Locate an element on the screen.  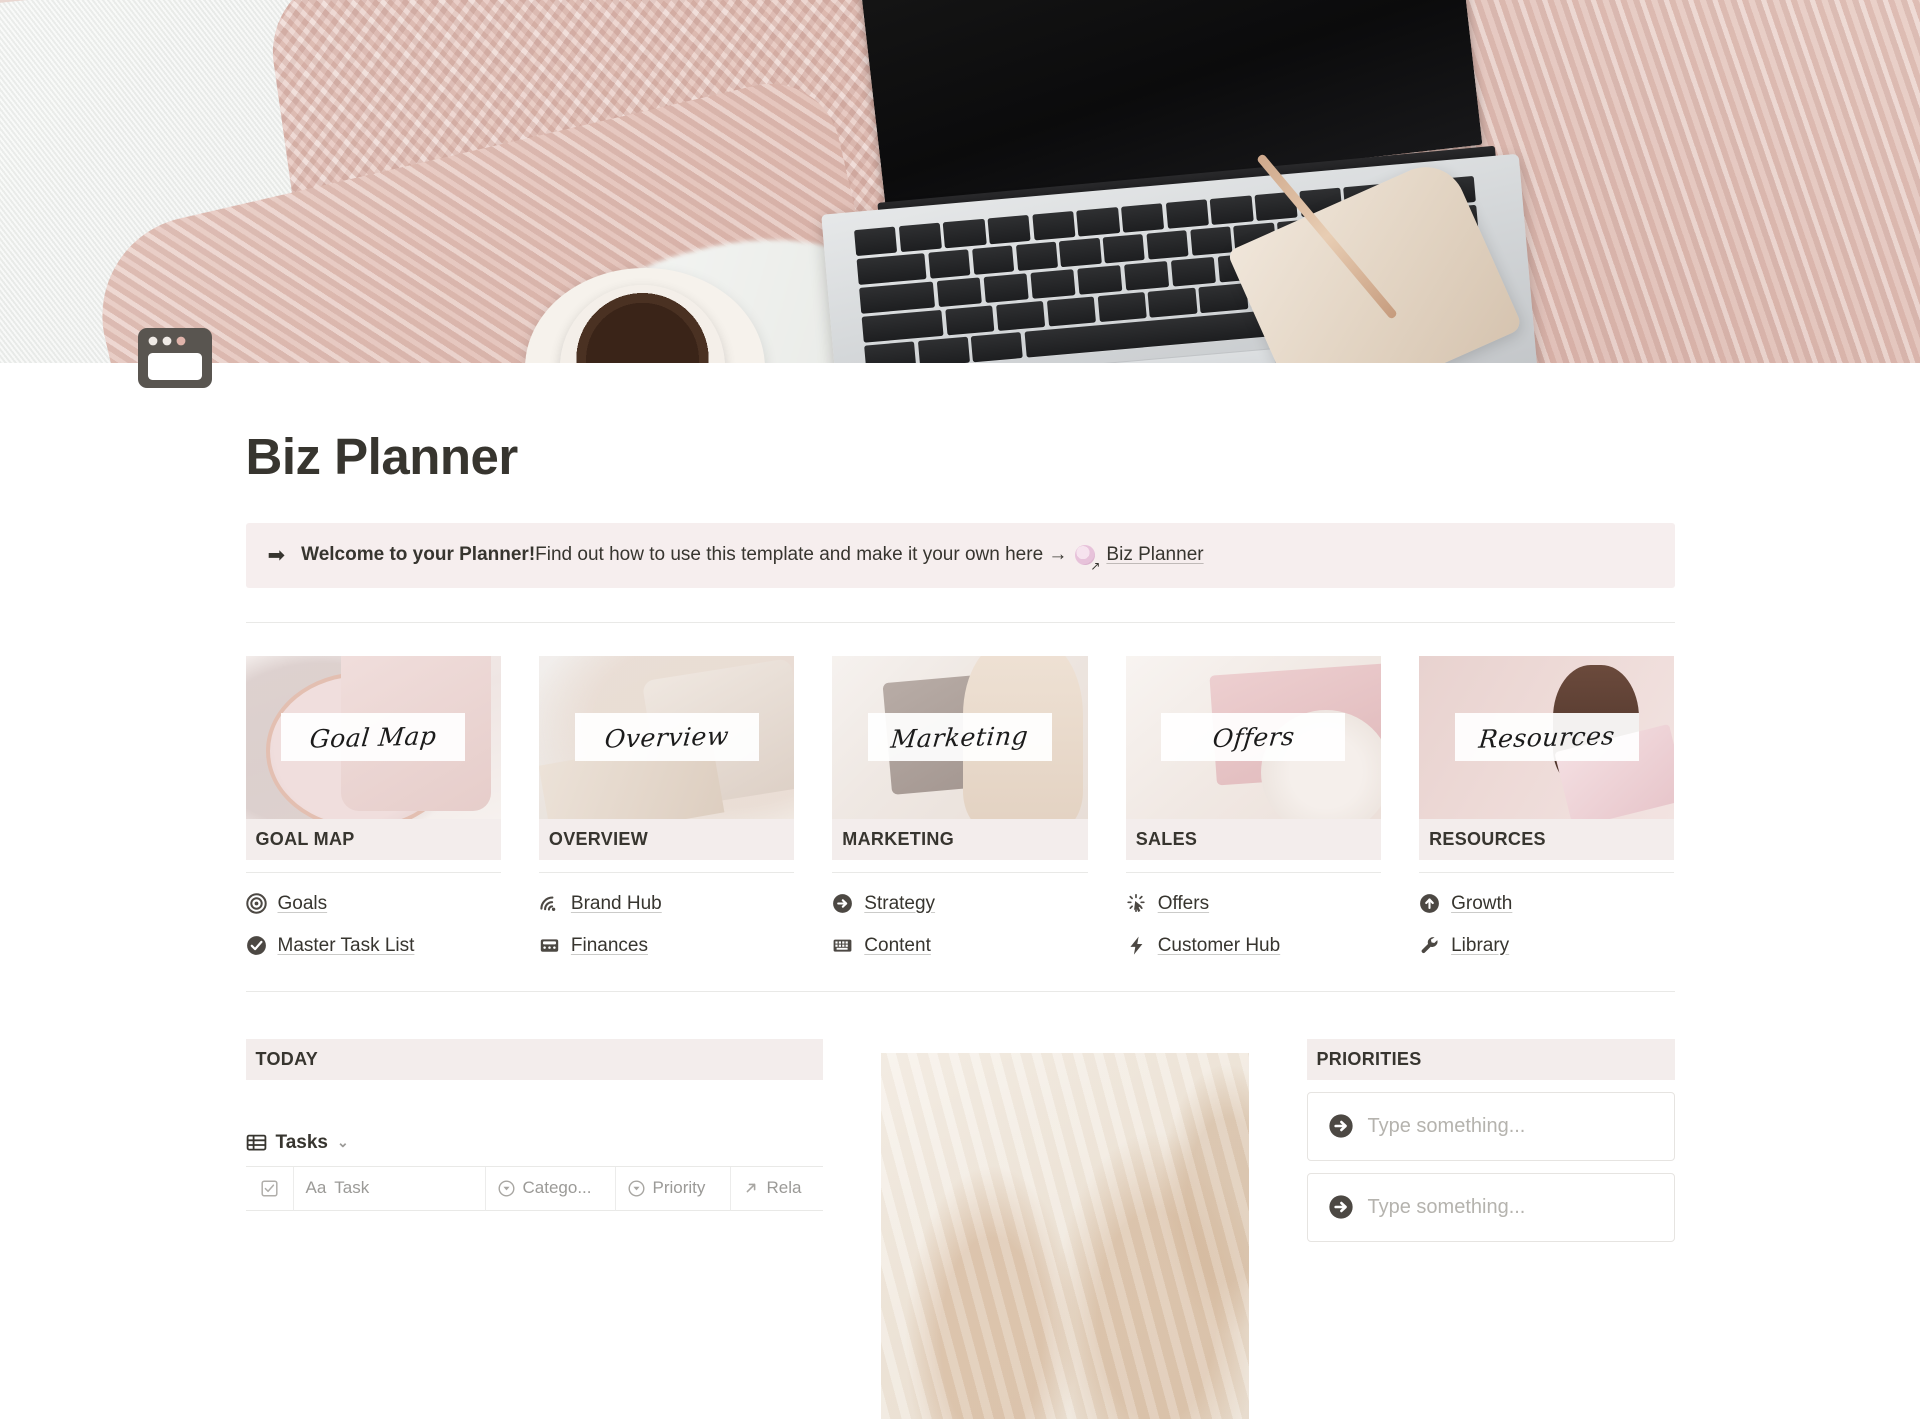
card-script-band: Resources is located at coordinates (1546, 737).